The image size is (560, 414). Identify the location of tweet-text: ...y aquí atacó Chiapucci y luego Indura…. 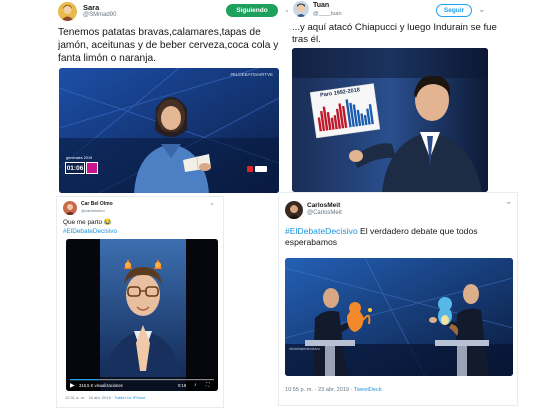
(394, 33).